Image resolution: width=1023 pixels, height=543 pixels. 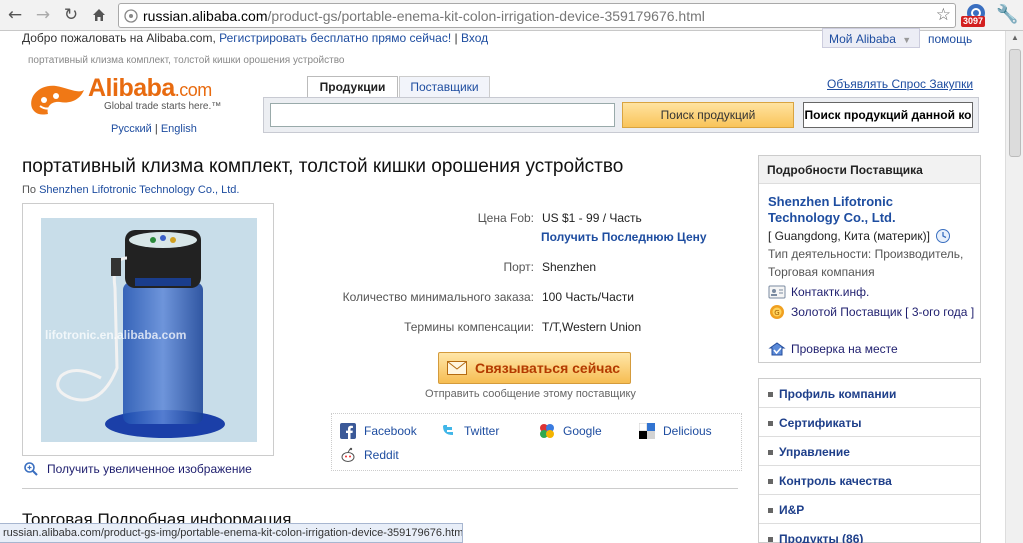 I want to click on facebook-icon, so click(x=348, y=431).